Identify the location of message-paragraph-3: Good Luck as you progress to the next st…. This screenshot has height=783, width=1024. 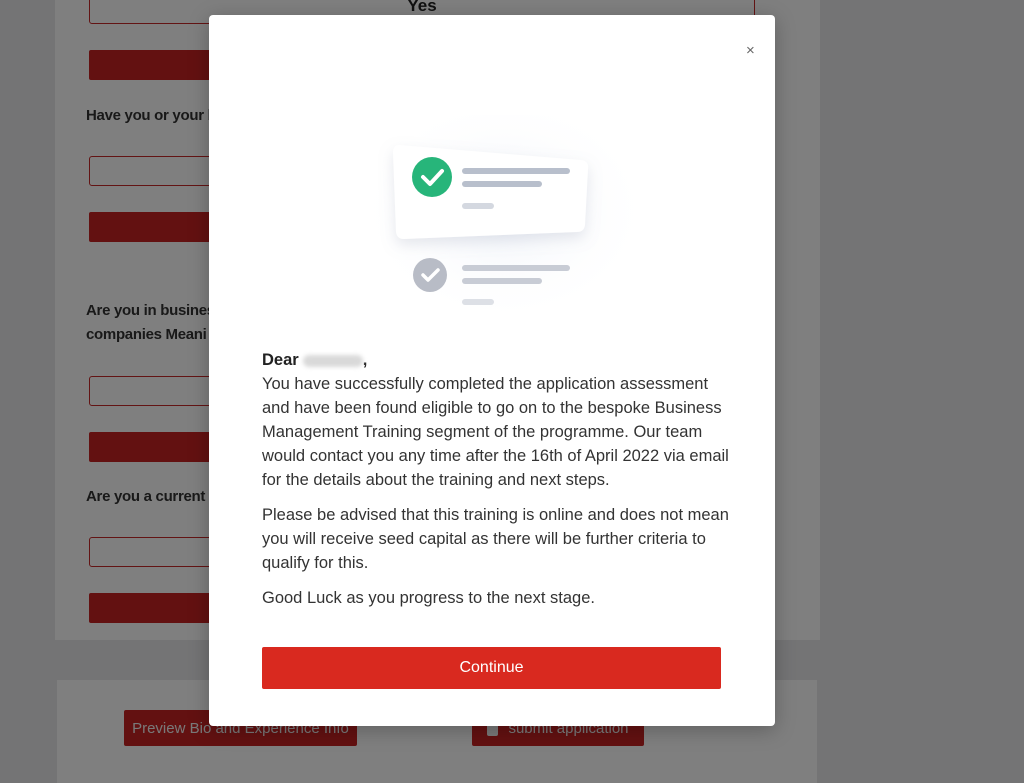
(428, 598).